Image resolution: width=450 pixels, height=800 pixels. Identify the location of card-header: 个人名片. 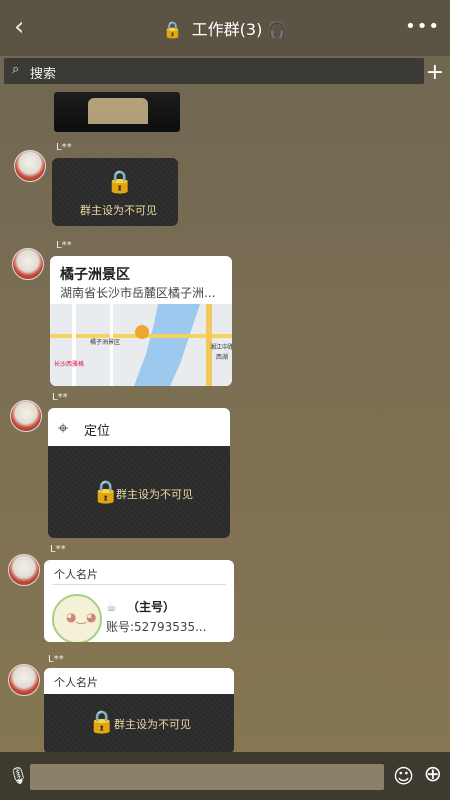
(139, 681).